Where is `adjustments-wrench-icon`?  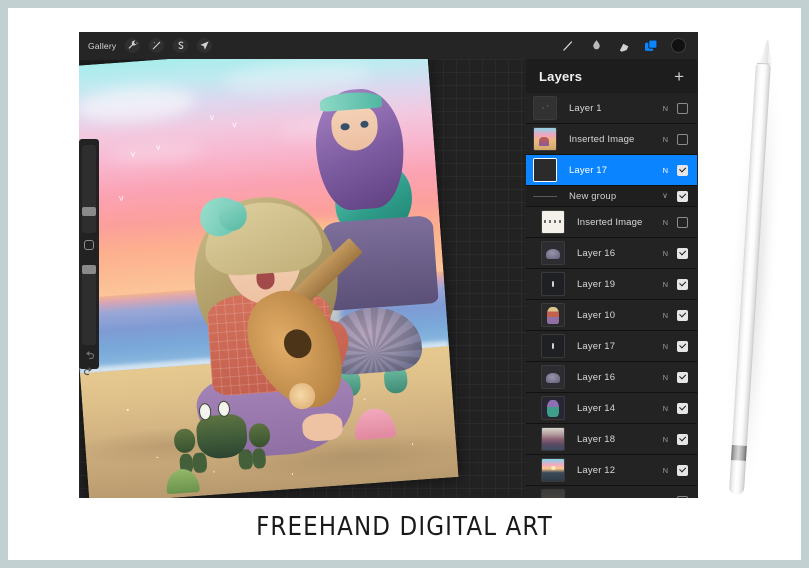
adjustments-wrench-icon is located at coordinates (133, 45).